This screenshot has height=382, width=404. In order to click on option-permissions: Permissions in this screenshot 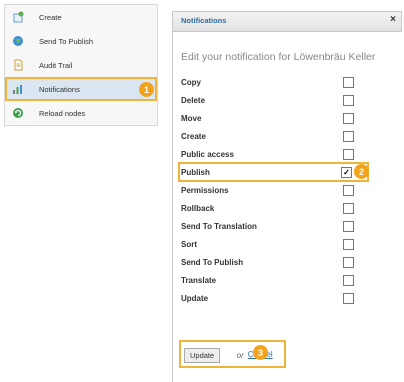, I will do `click(291, 190)`.